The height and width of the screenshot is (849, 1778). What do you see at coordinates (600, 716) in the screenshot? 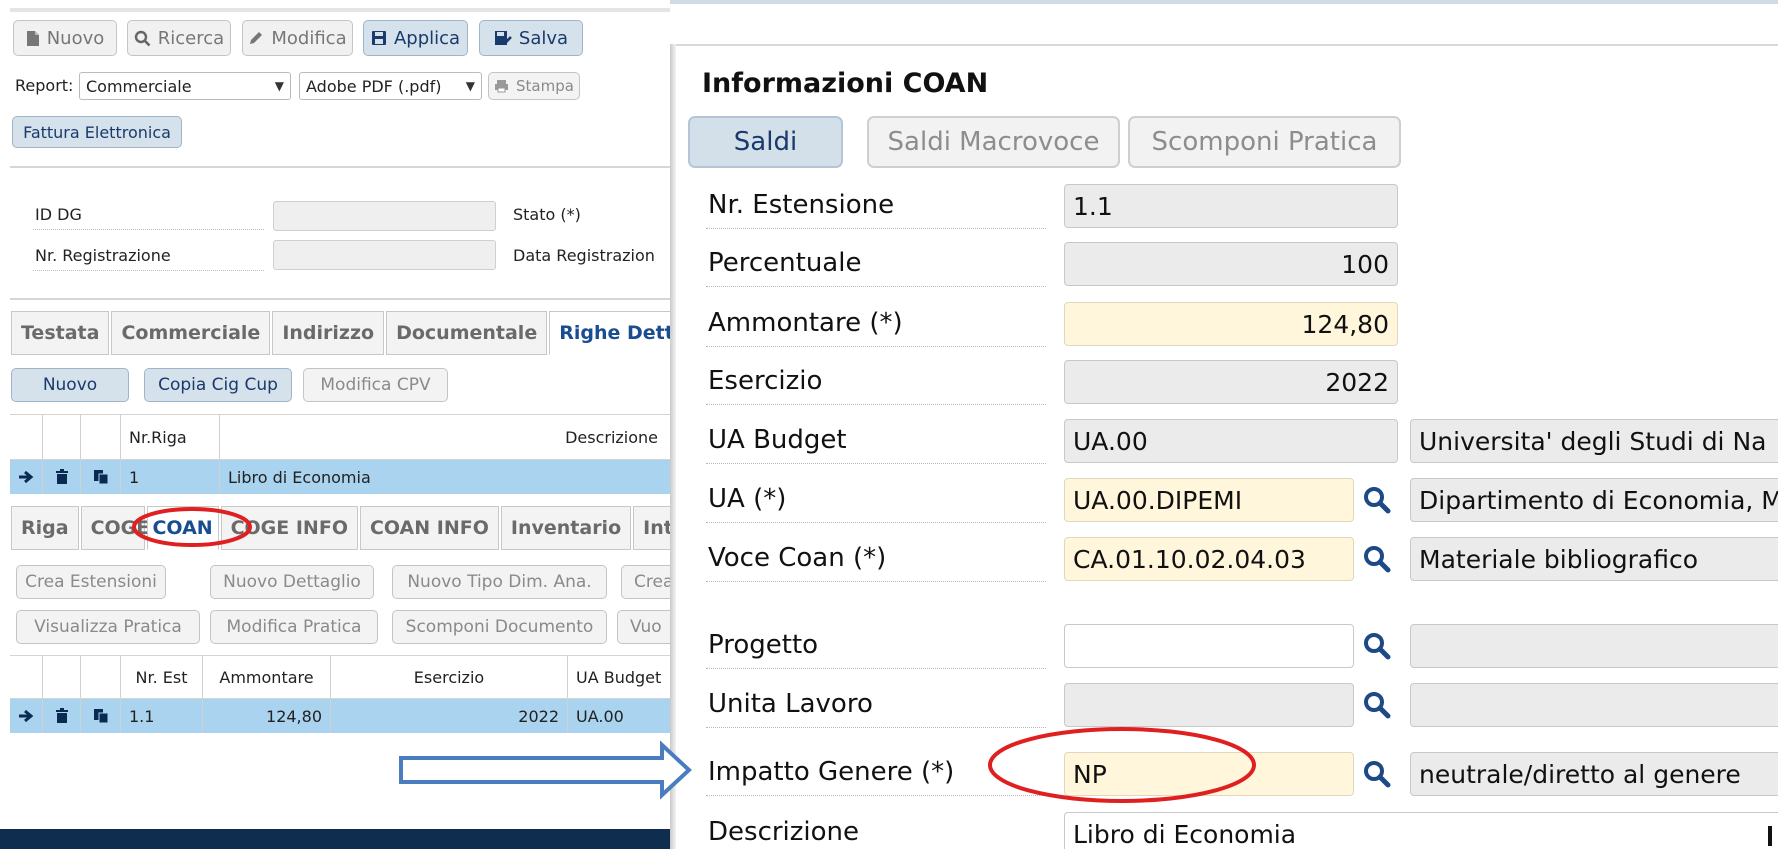
I see `cell-ua-budget: UA.00` at bounding box center [600, 716].